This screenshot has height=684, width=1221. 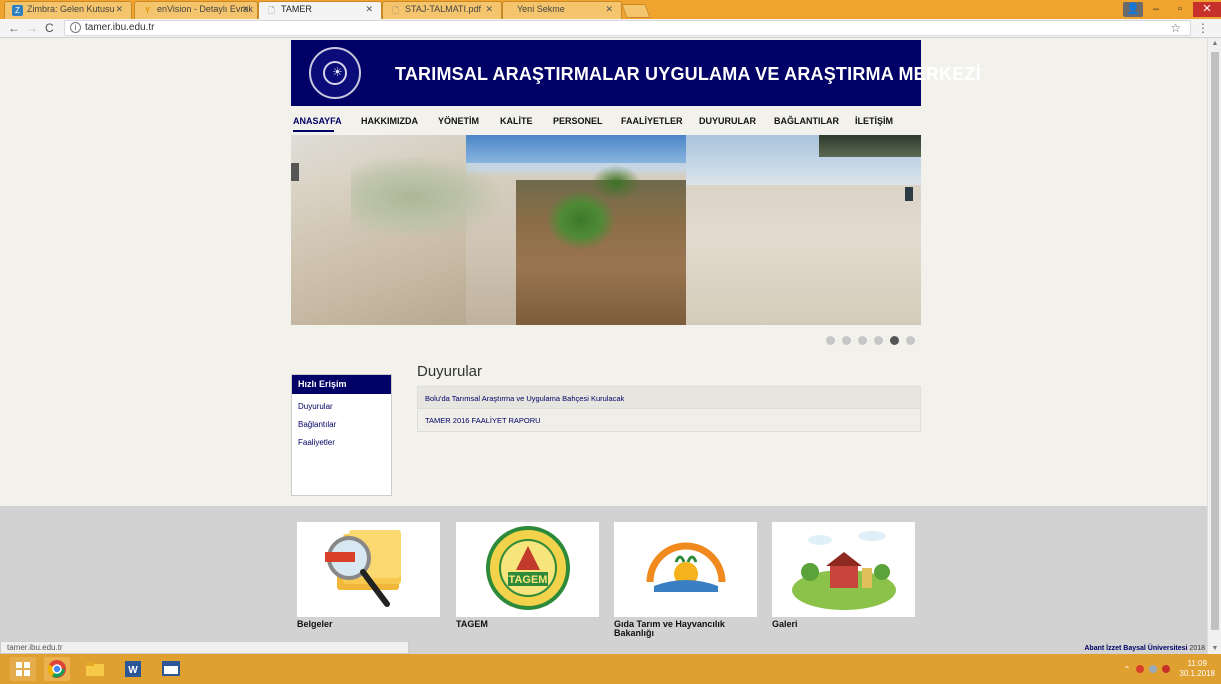 I want to click on system-clock: 11:09 30.1.2018, so click(x=1197, y=669).